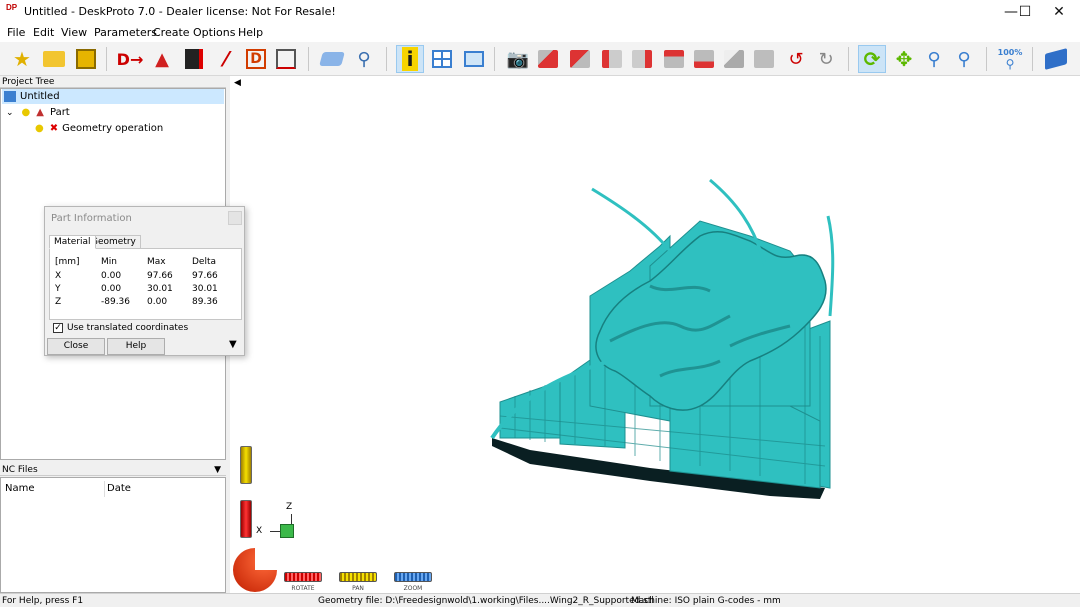  Describe the element at coordinates (413, 588) in the screenshot. I see `zoom-label: ZOOM` at that location.